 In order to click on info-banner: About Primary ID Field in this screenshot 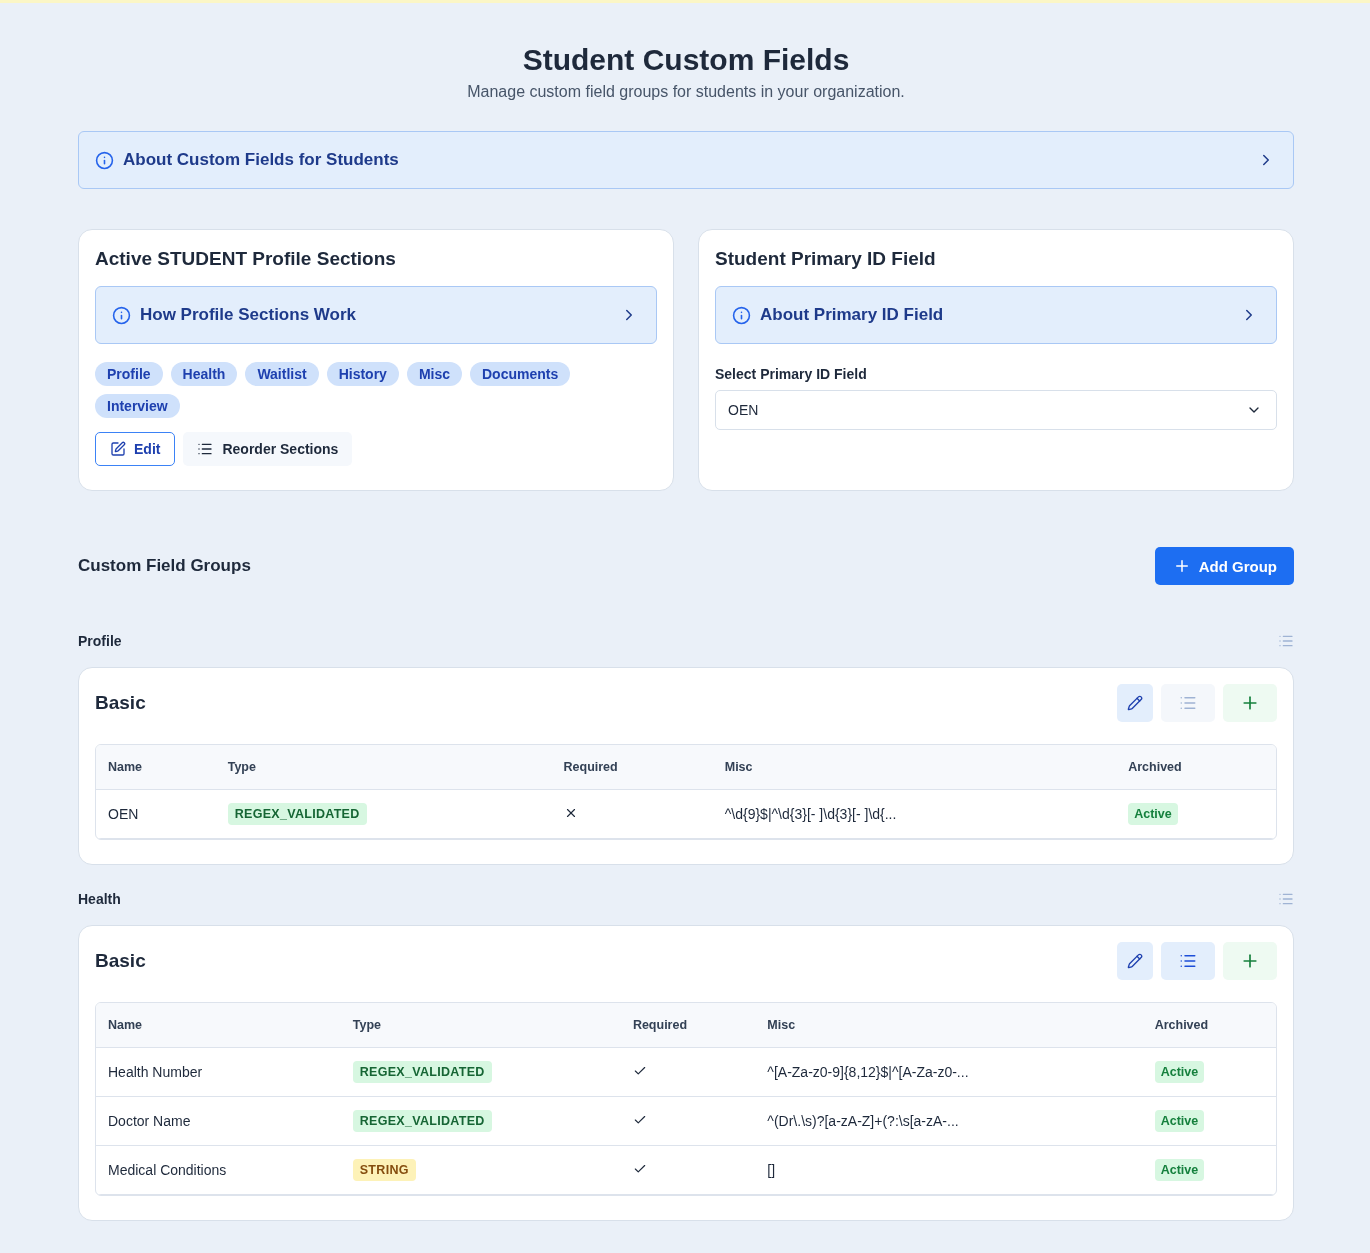, I will do `click(996, 315)`.